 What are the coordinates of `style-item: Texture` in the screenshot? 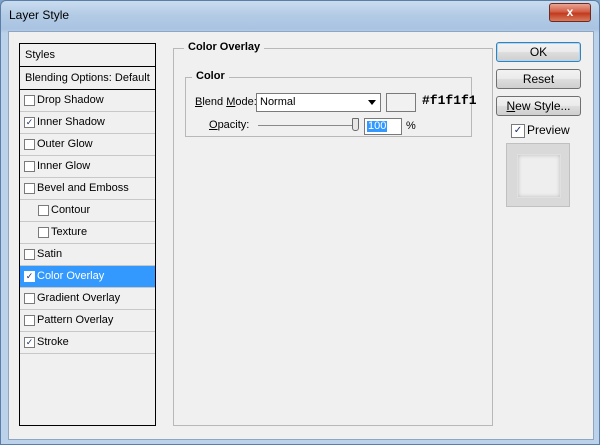 It's located at (87, 233).